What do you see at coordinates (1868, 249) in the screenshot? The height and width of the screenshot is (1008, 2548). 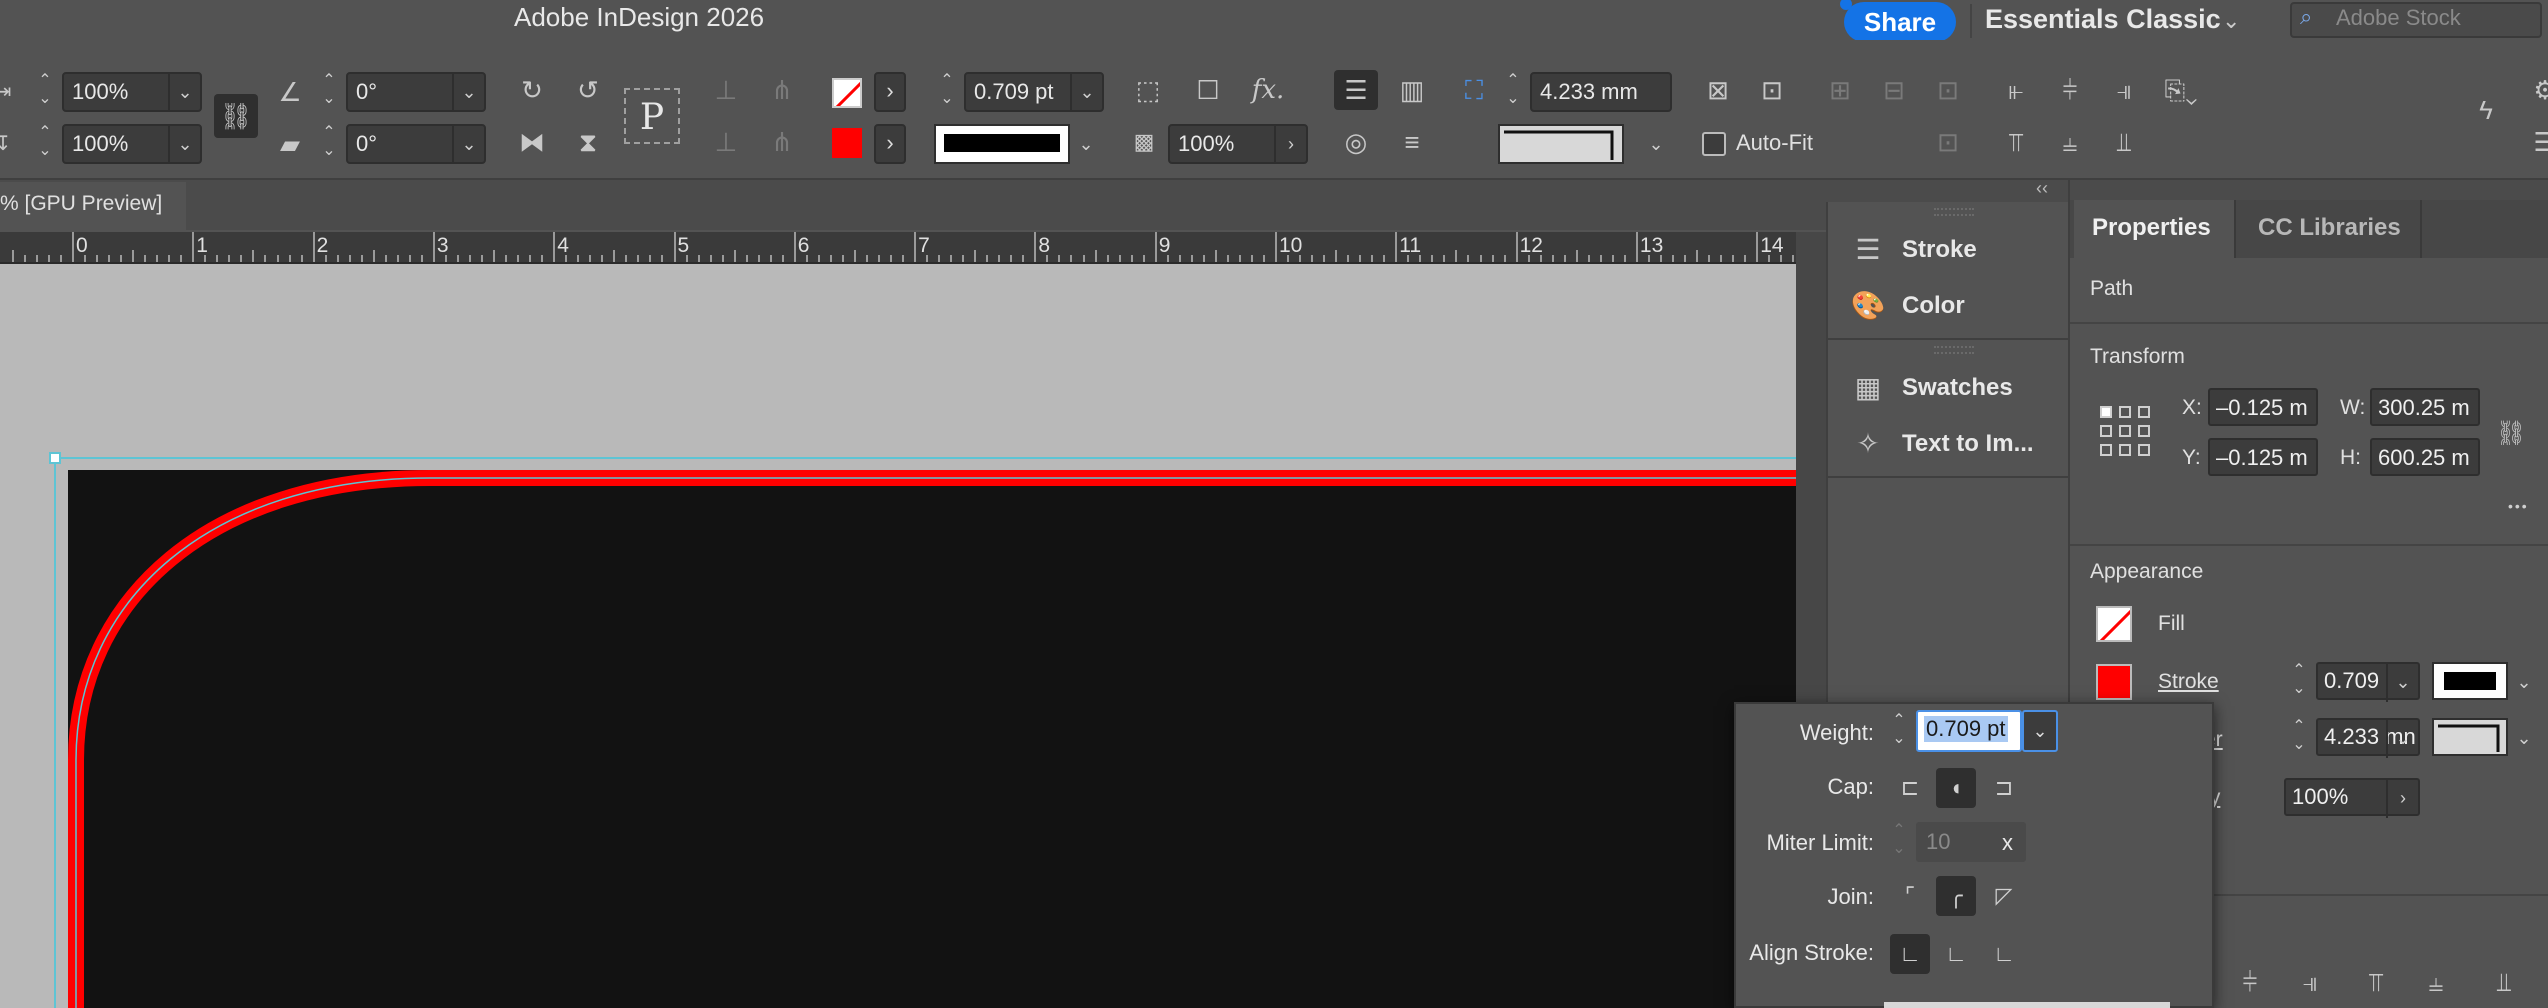 I see `stroke-lines-icon: ☰` at bounding box center [1868, 249].